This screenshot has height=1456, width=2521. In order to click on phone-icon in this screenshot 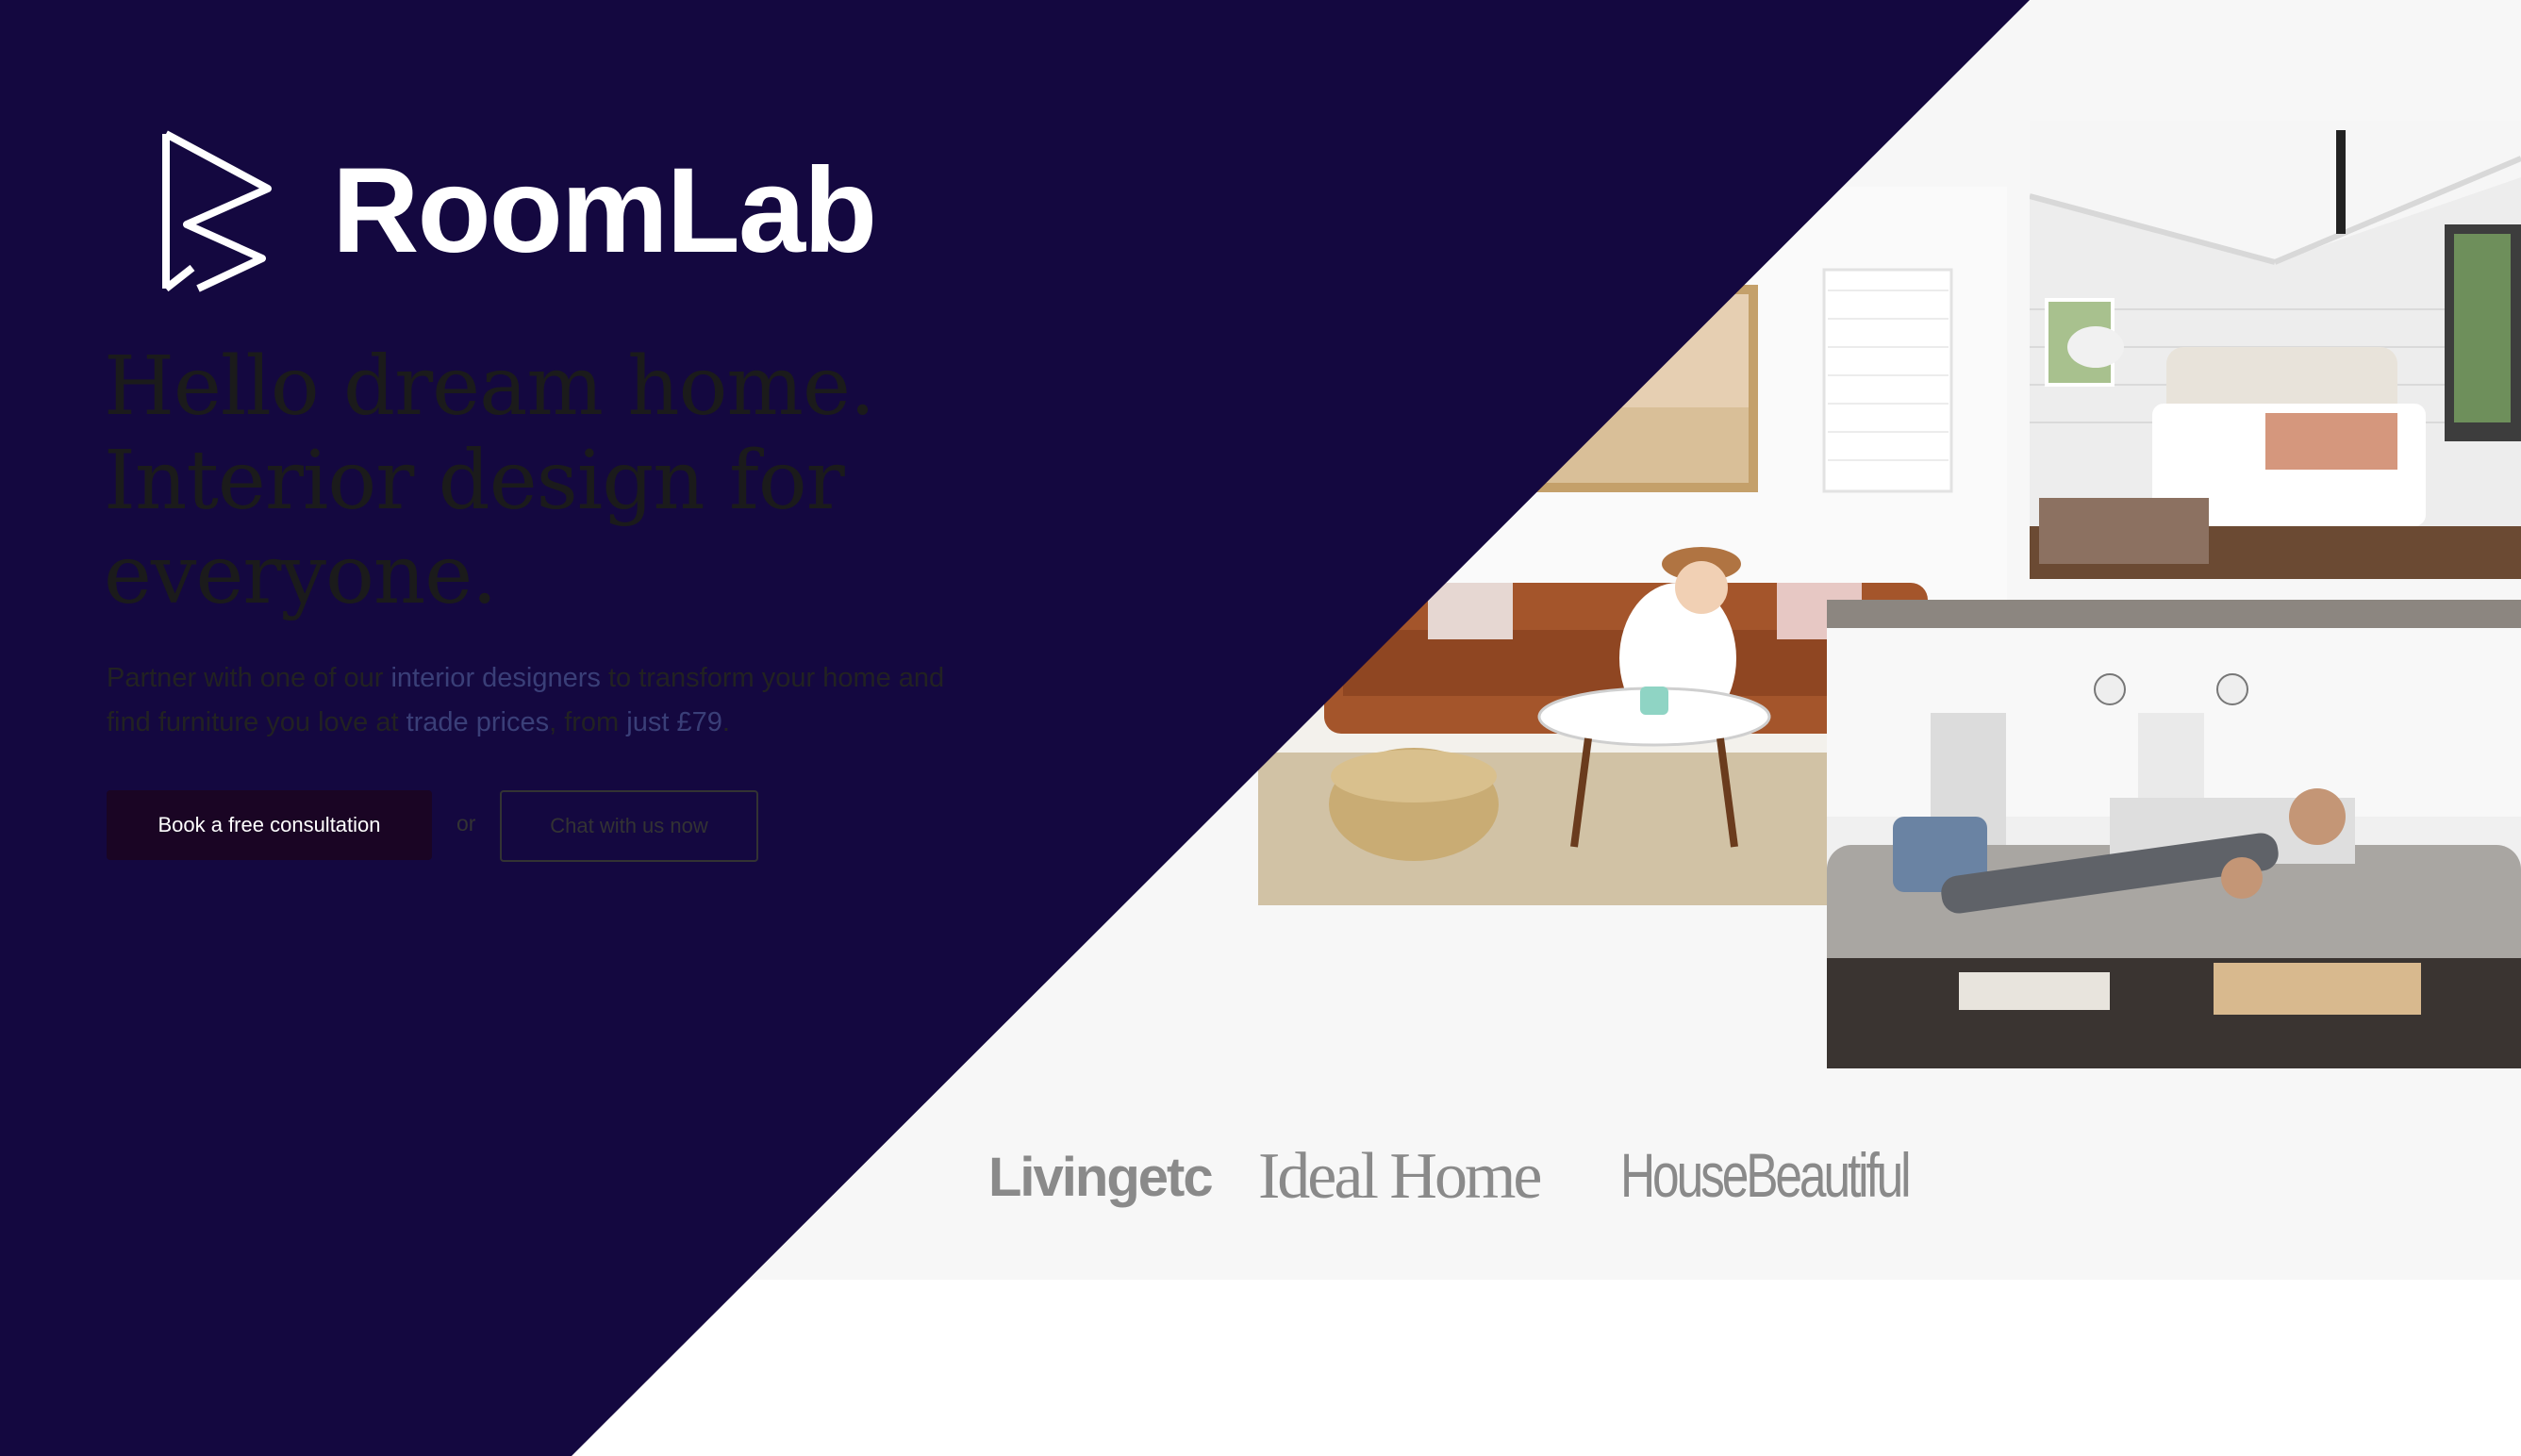, I will do `click(1679, 39)`.